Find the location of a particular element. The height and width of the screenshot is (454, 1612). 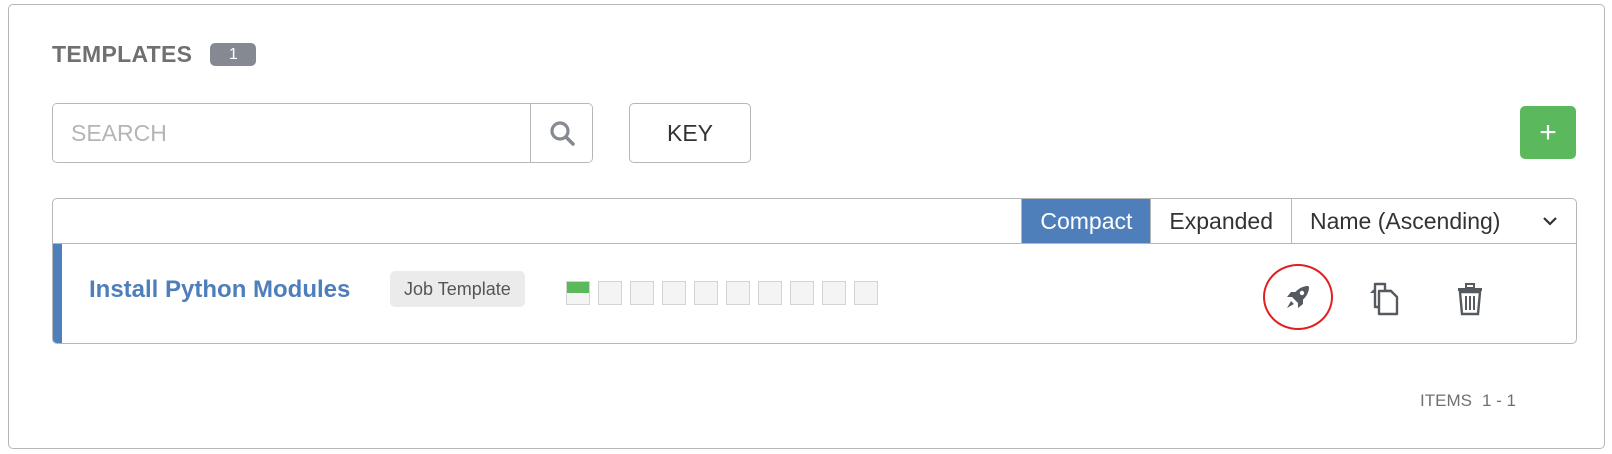

rocket-icon is located at coordinates (1298, 297).